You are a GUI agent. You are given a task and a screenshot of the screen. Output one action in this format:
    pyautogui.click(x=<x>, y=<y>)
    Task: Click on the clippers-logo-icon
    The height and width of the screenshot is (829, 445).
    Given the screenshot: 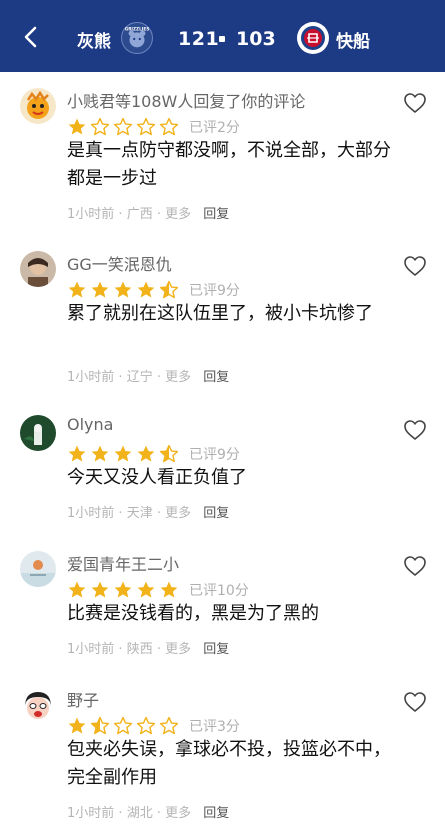 What is the action you would take?
    pyautogui.click(x=313, y=38)
    